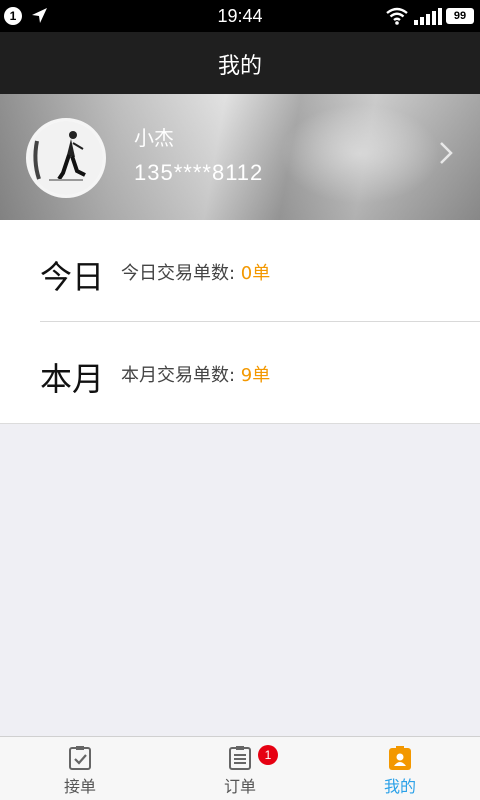 The height and width of the screenshot is (800, 480). Describe the element at coordinates (397, 16) in the screenshot. I see `wifi-icon` at that location.